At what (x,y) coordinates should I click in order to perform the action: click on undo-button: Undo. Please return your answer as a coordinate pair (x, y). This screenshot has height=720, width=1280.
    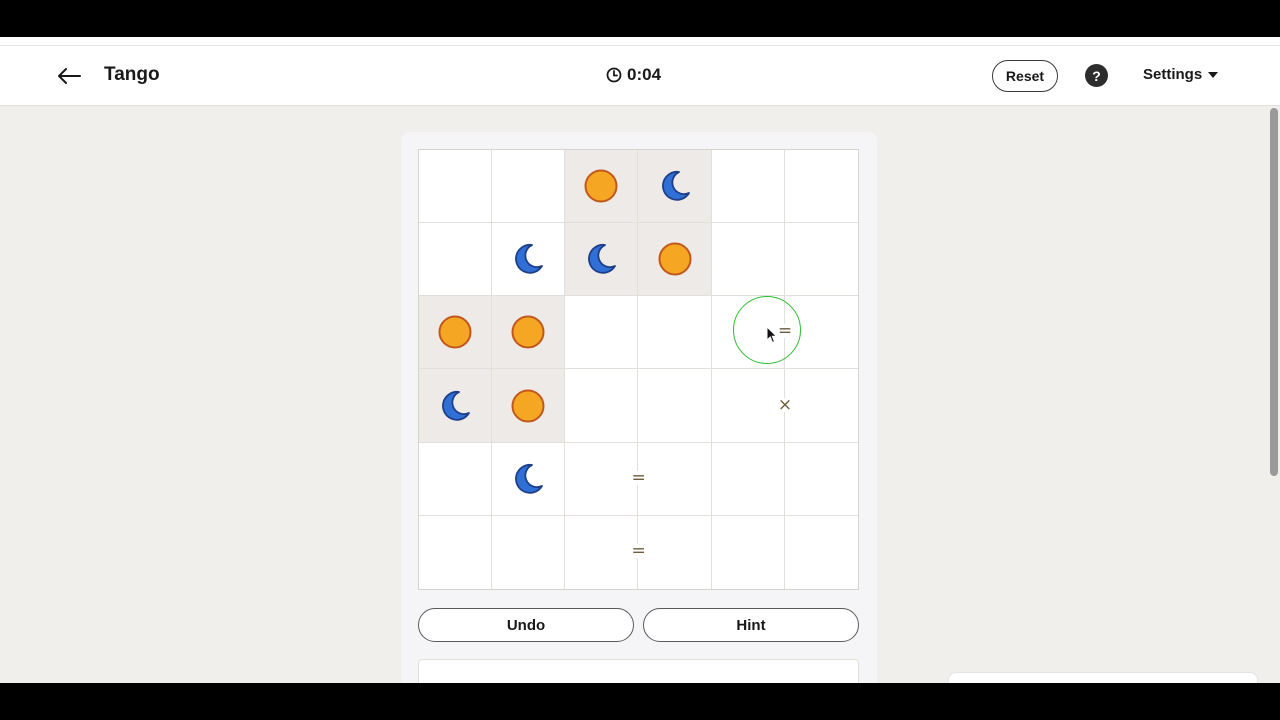
    Looking at the image, I should click on (526, 625).